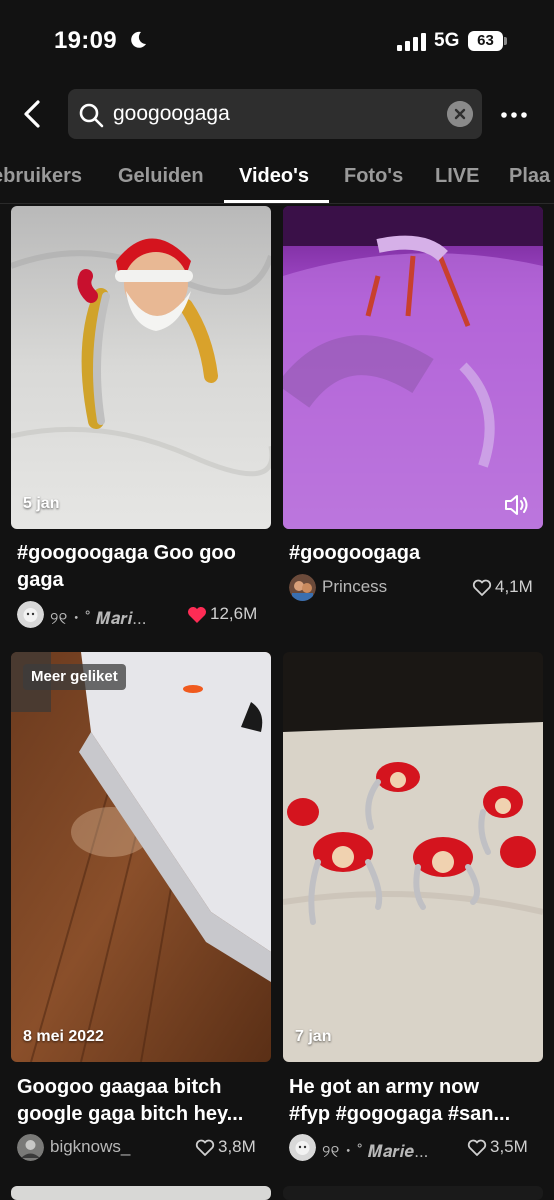 The width and height of the screenshot is (554, 1200). I want to click on tab-plaatsen: Plaa, so click(529, 176).